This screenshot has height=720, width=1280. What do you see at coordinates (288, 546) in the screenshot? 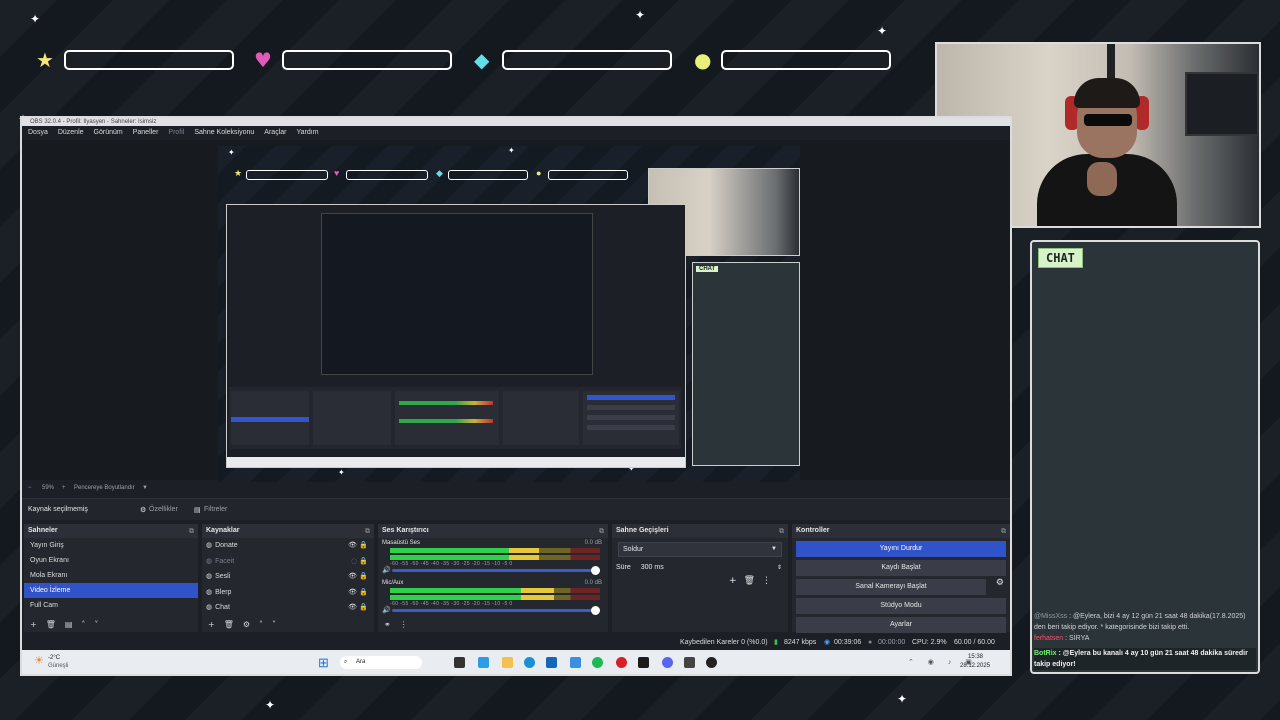
I see `source-item: ◍ Donate 👁 🔒` at bounding box center [288, 546].